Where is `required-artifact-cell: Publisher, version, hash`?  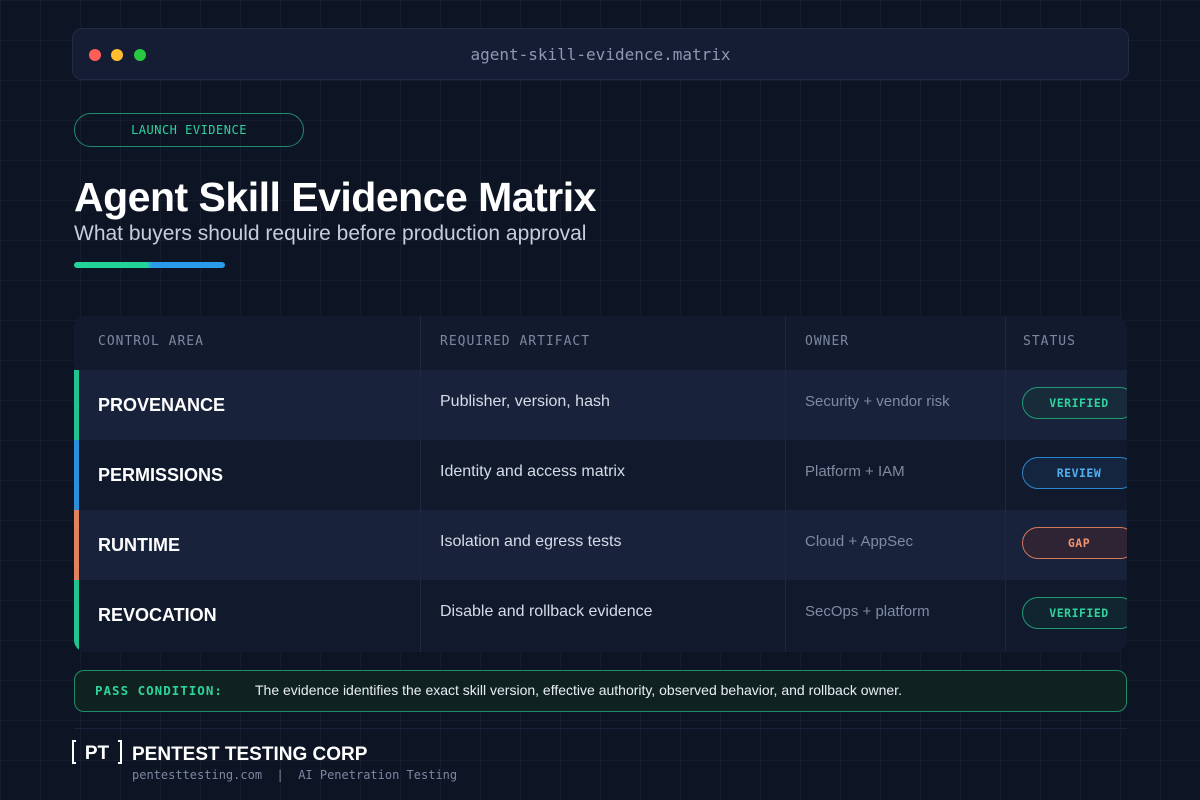 required-artifact-cell: Publisher, version, hash is located at coordinates (525, 401).